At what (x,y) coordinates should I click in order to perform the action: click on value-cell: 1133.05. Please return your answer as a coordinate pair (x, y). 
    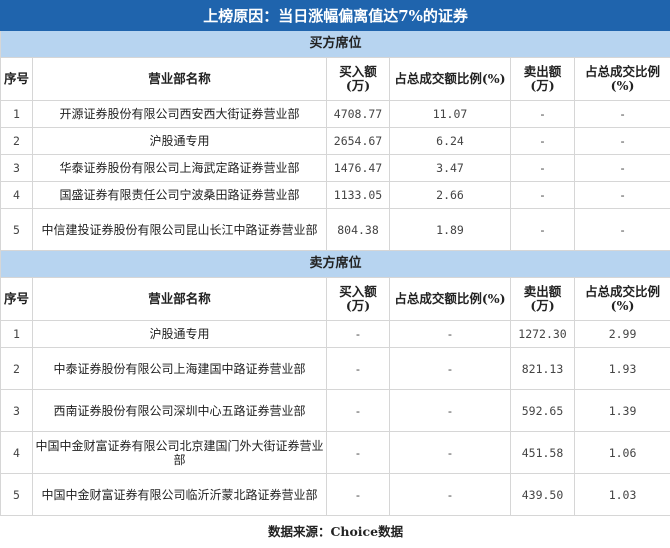
    Looking at the image, I should click on (358, 195).